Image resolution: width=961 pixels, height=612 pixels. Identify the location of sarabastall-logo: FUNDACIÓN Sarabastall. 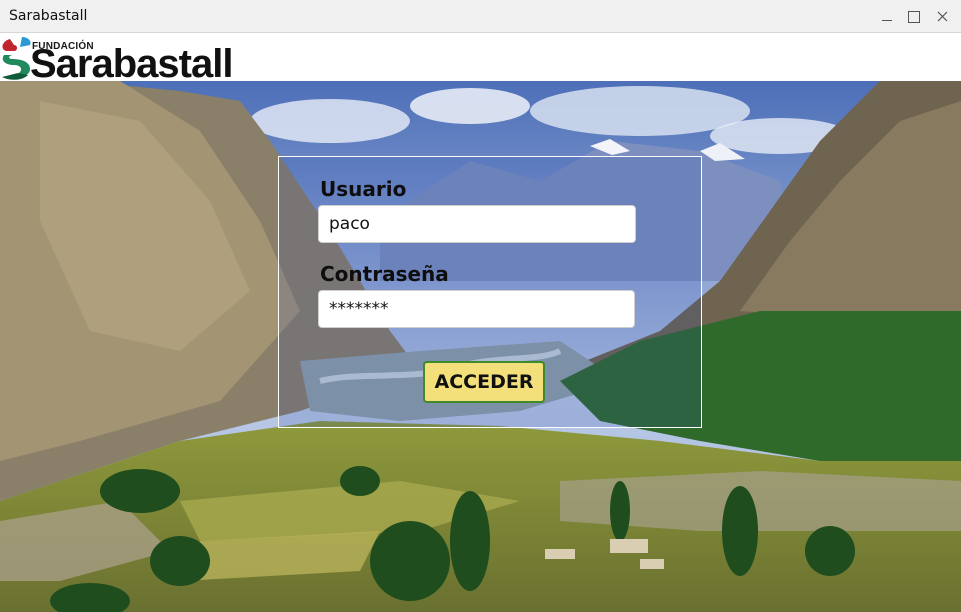
(116, 60).